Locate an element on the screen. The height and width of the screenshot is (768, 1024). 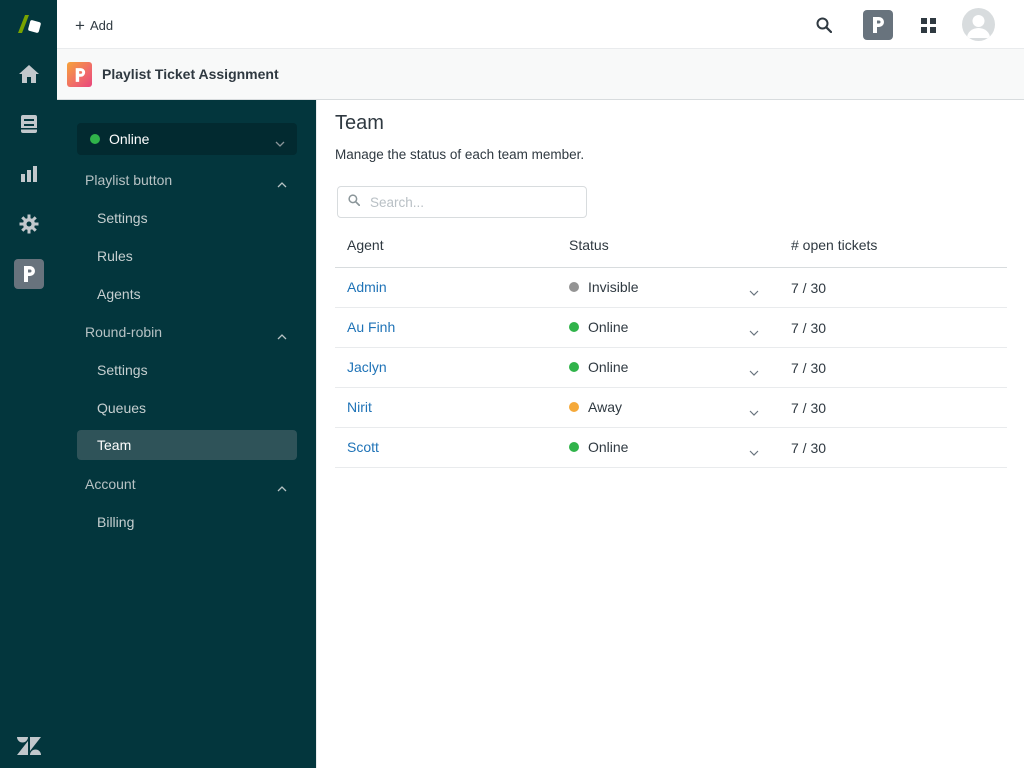
zendesk-logo-icon is located at coordinates (28, 746).